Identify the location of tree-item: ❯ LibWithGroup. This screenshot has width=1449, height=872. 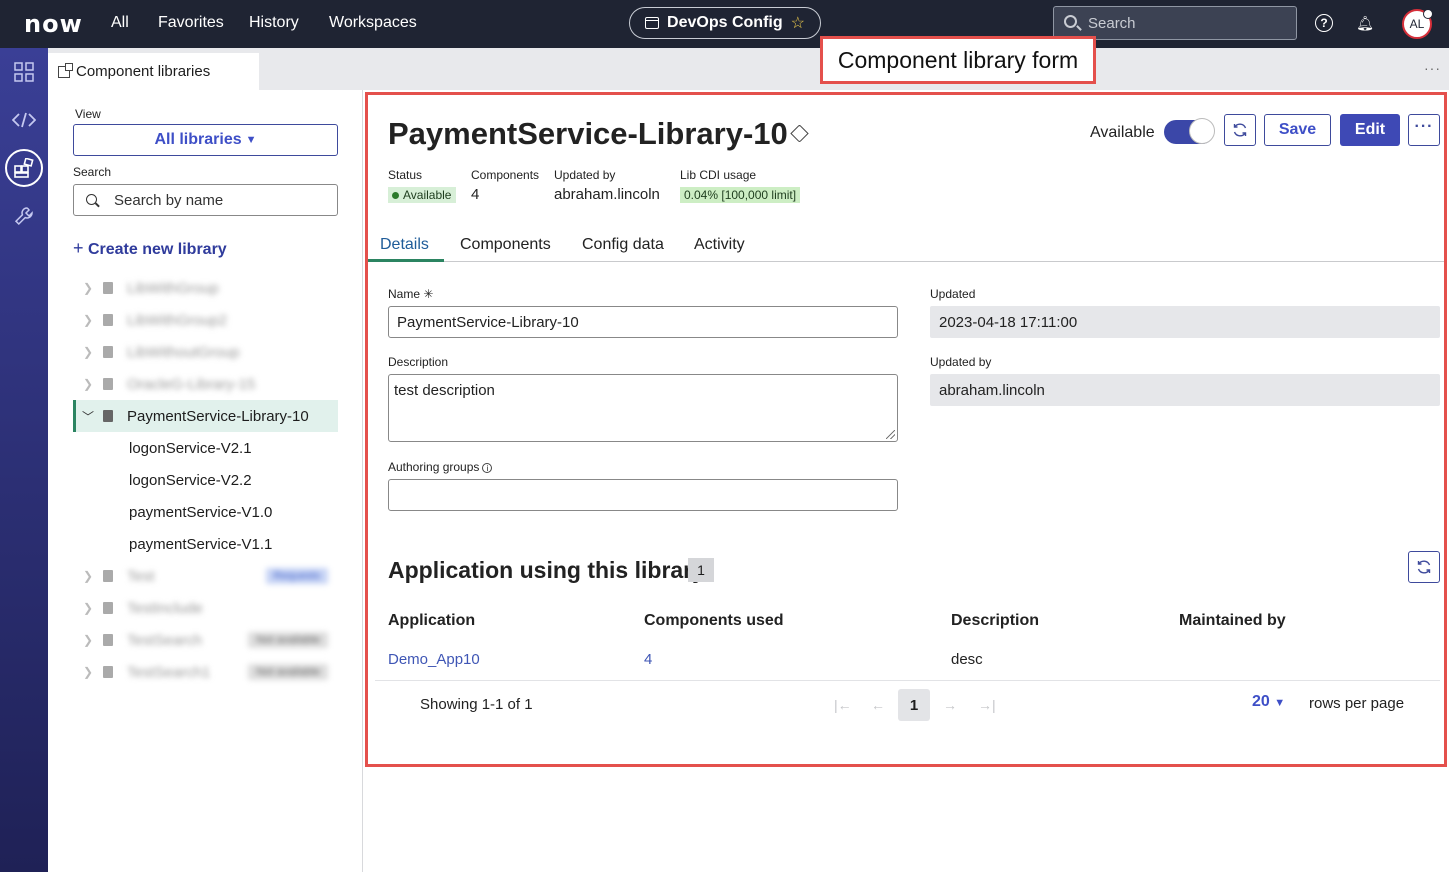
(205, 288).